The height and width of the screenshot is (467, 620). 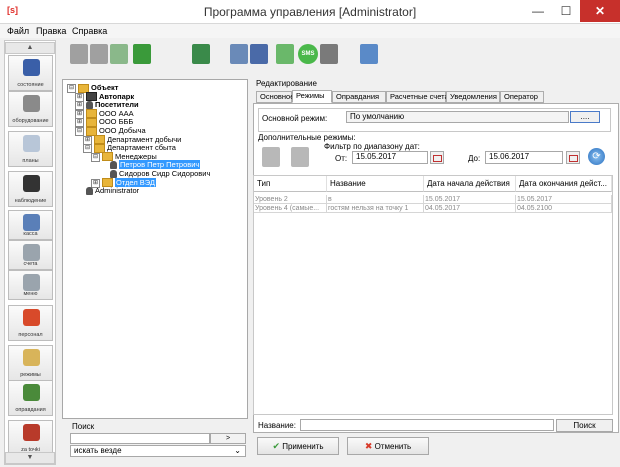 I want to click on search-mode-select: искать везде ⌄, so click(x=158, y=451).